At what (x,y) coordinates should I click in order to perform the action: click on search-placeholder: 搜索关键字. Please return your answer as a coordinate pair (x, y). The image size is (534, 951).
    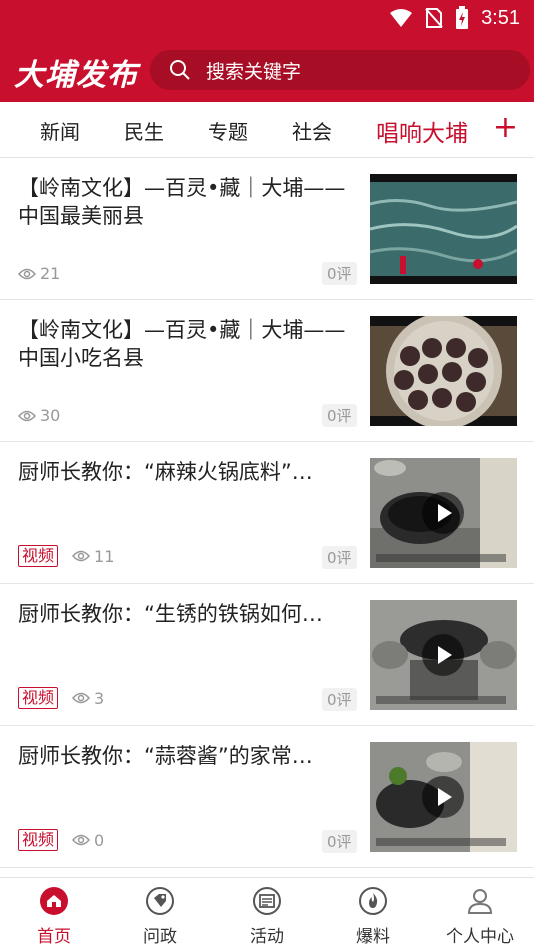
    Looking at the image, I should click on (254, 71).